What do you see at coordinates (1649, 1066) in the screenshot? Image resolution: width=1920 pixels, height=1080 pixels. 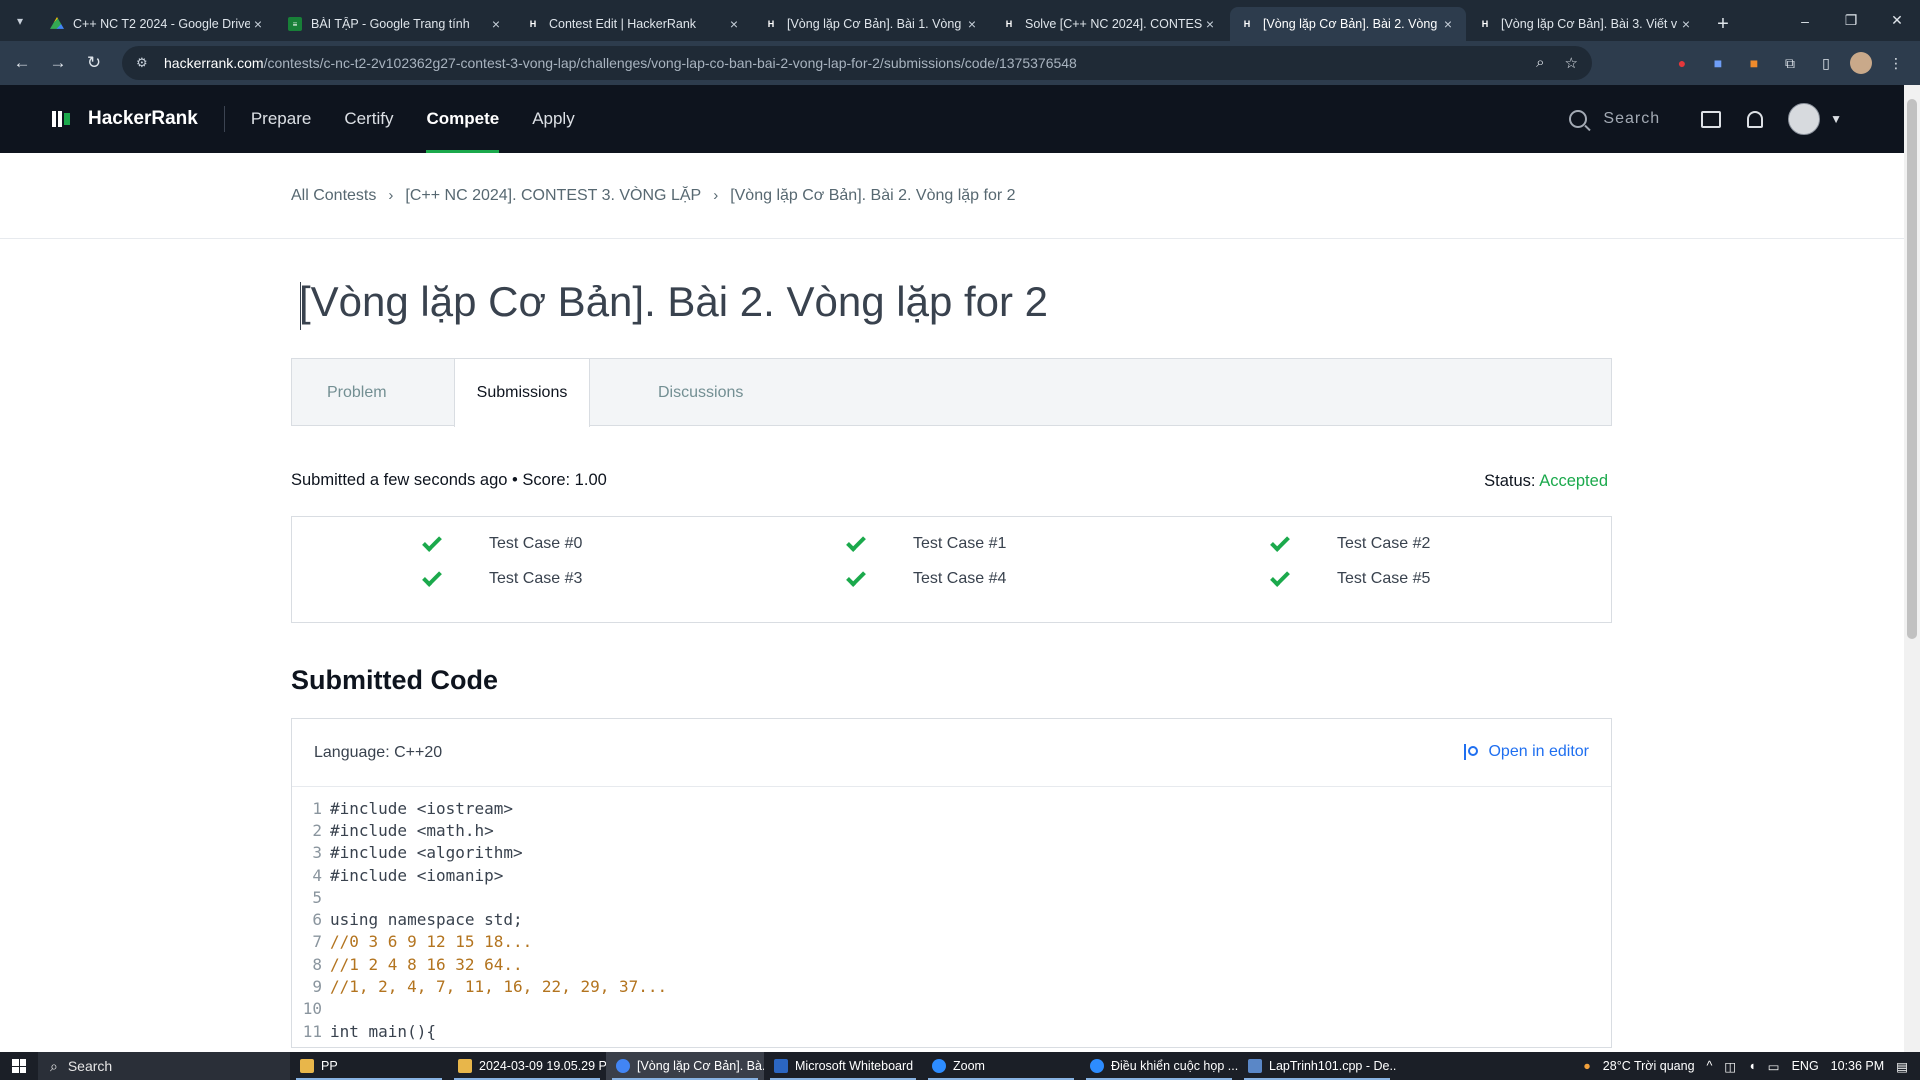 I see `weather-text: 28°C Trời quang` at bounding box center [1649, 1066].